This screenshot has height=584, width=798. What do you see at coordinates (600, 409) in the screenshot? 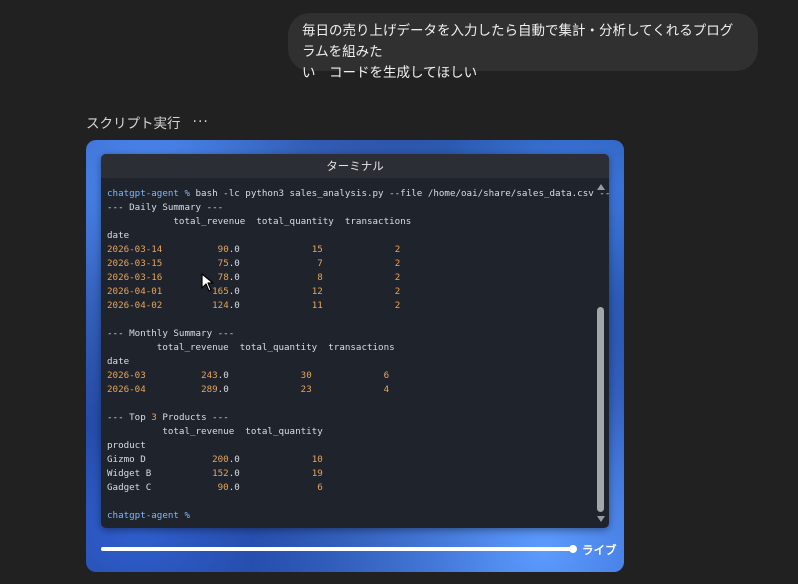
I see `scrollbar-thumb` at bounding box center [600, 409].